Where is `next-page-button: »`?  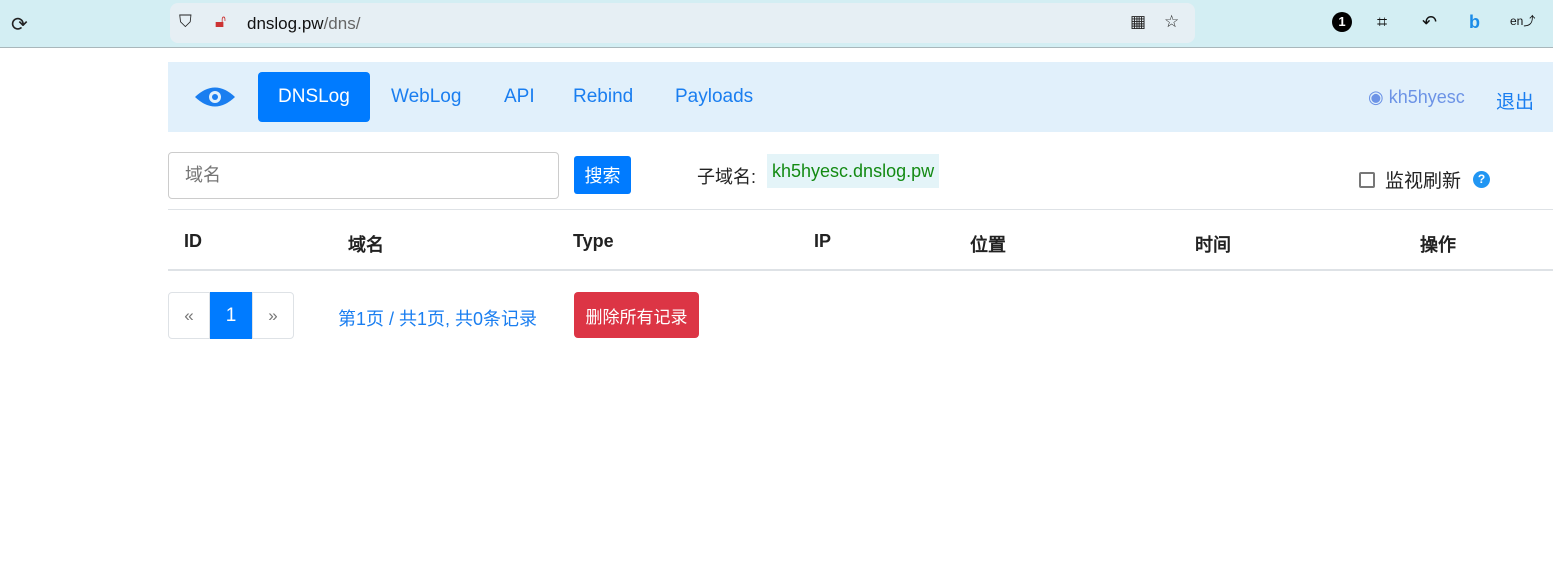 next-page-button: » is located at coordinates (273, 315).